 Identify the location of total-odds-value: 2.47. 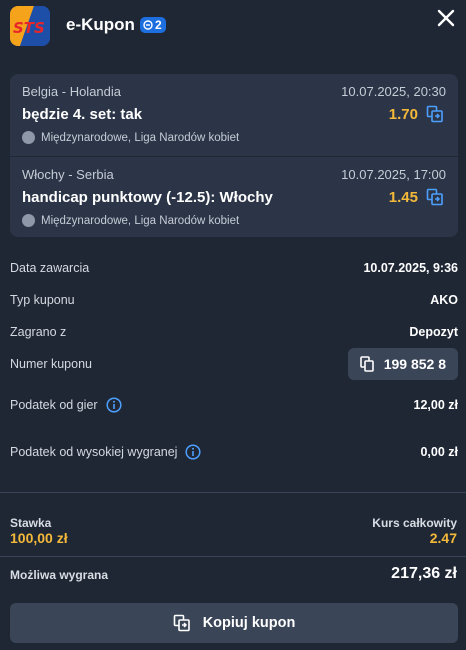
(443, 538).